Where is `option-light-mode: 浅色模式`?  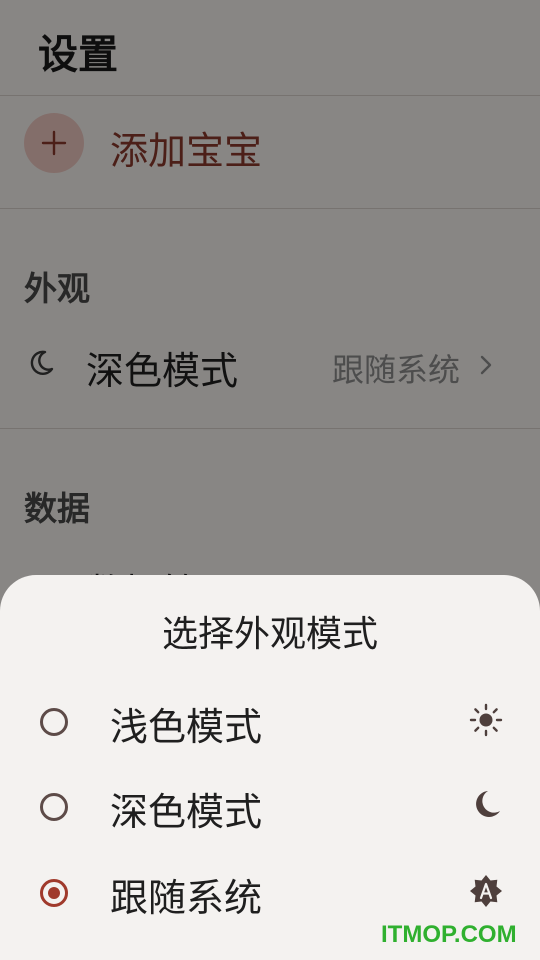
option-light-mode: 浅色模式 is located at coordinates (270, 723).